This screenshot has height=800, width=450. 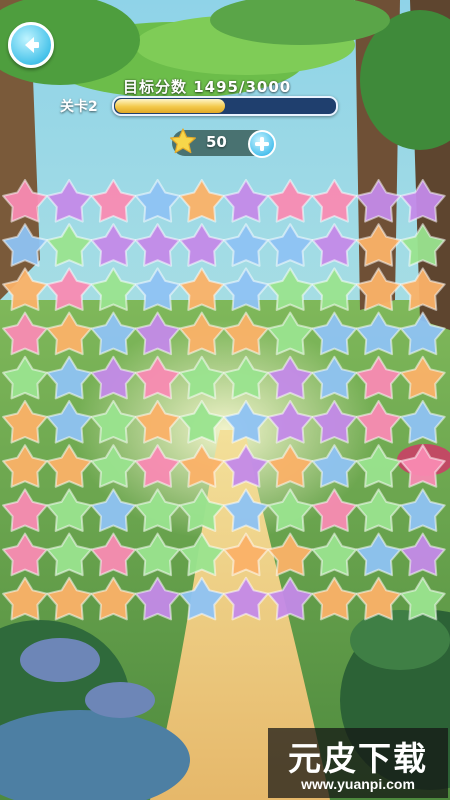 I want to click on back-arrow-icon, so click(x=32, y=45).